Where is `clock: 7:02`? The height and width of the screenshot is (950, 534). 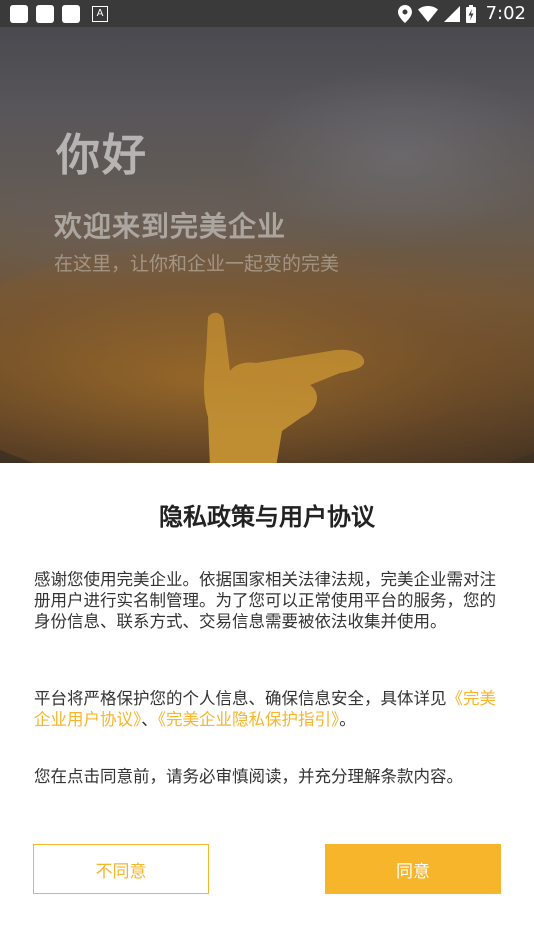
clock: 7:02 is located at coordinates (505, 13).